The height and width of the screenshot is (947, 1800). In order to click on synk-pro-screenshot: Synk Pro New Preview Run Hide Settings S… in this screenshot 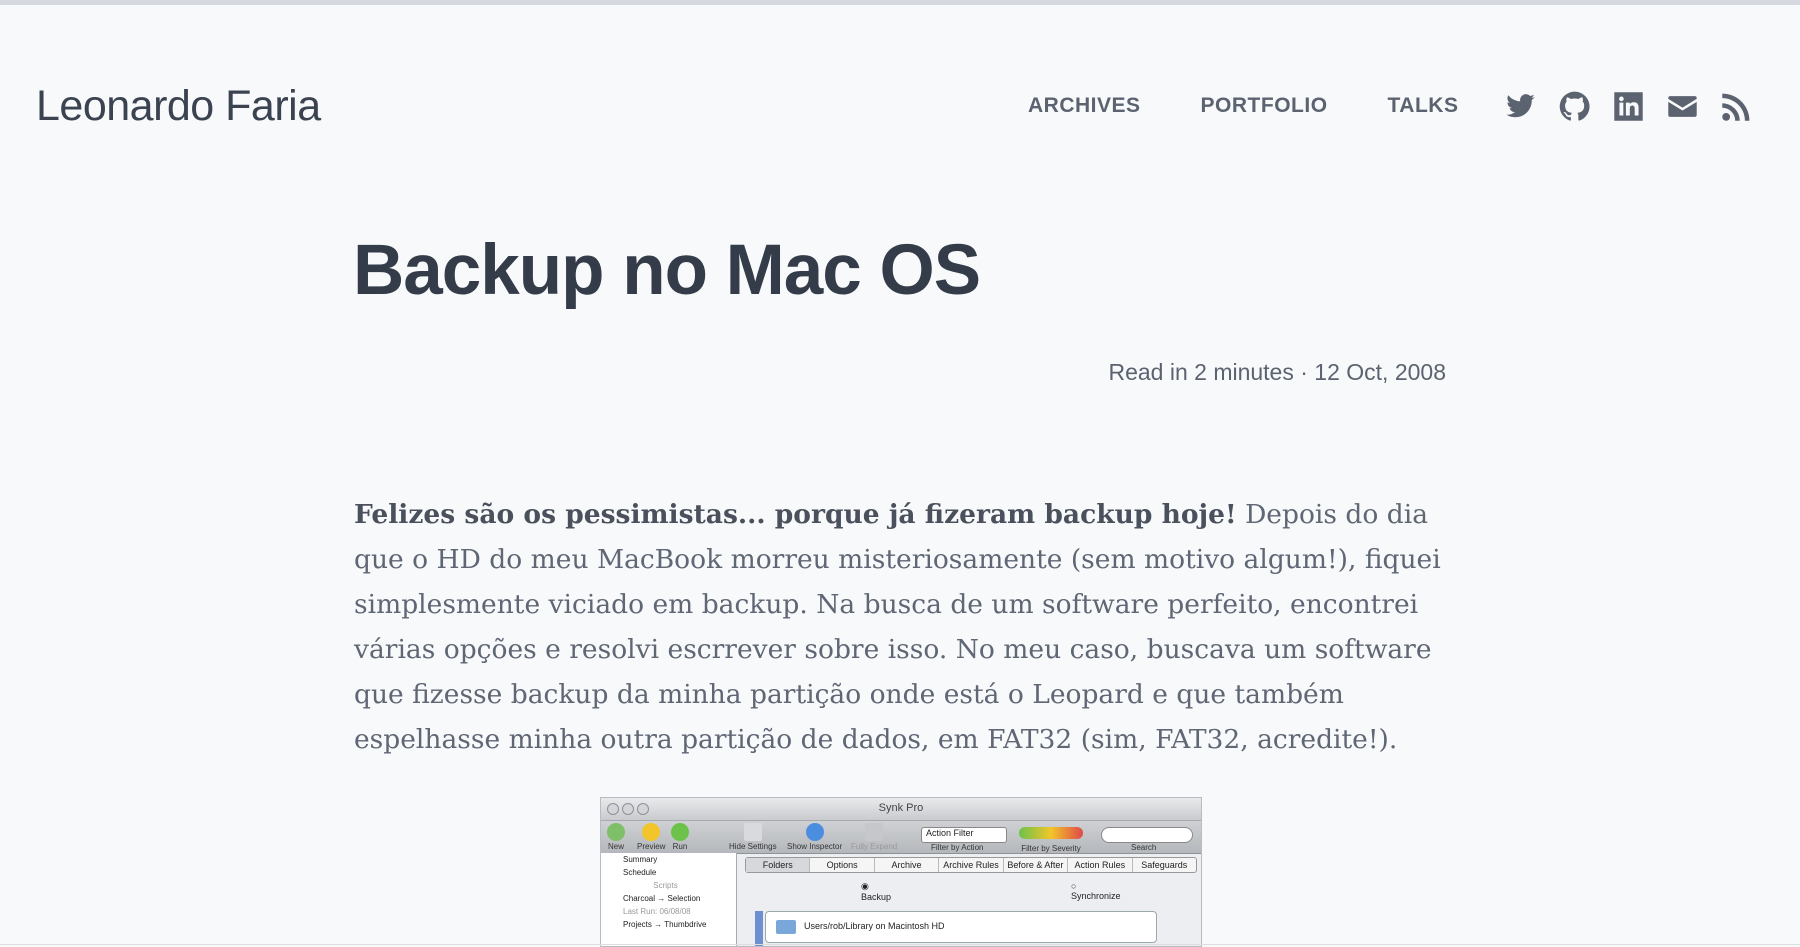, I will do `click(901, 872)`.